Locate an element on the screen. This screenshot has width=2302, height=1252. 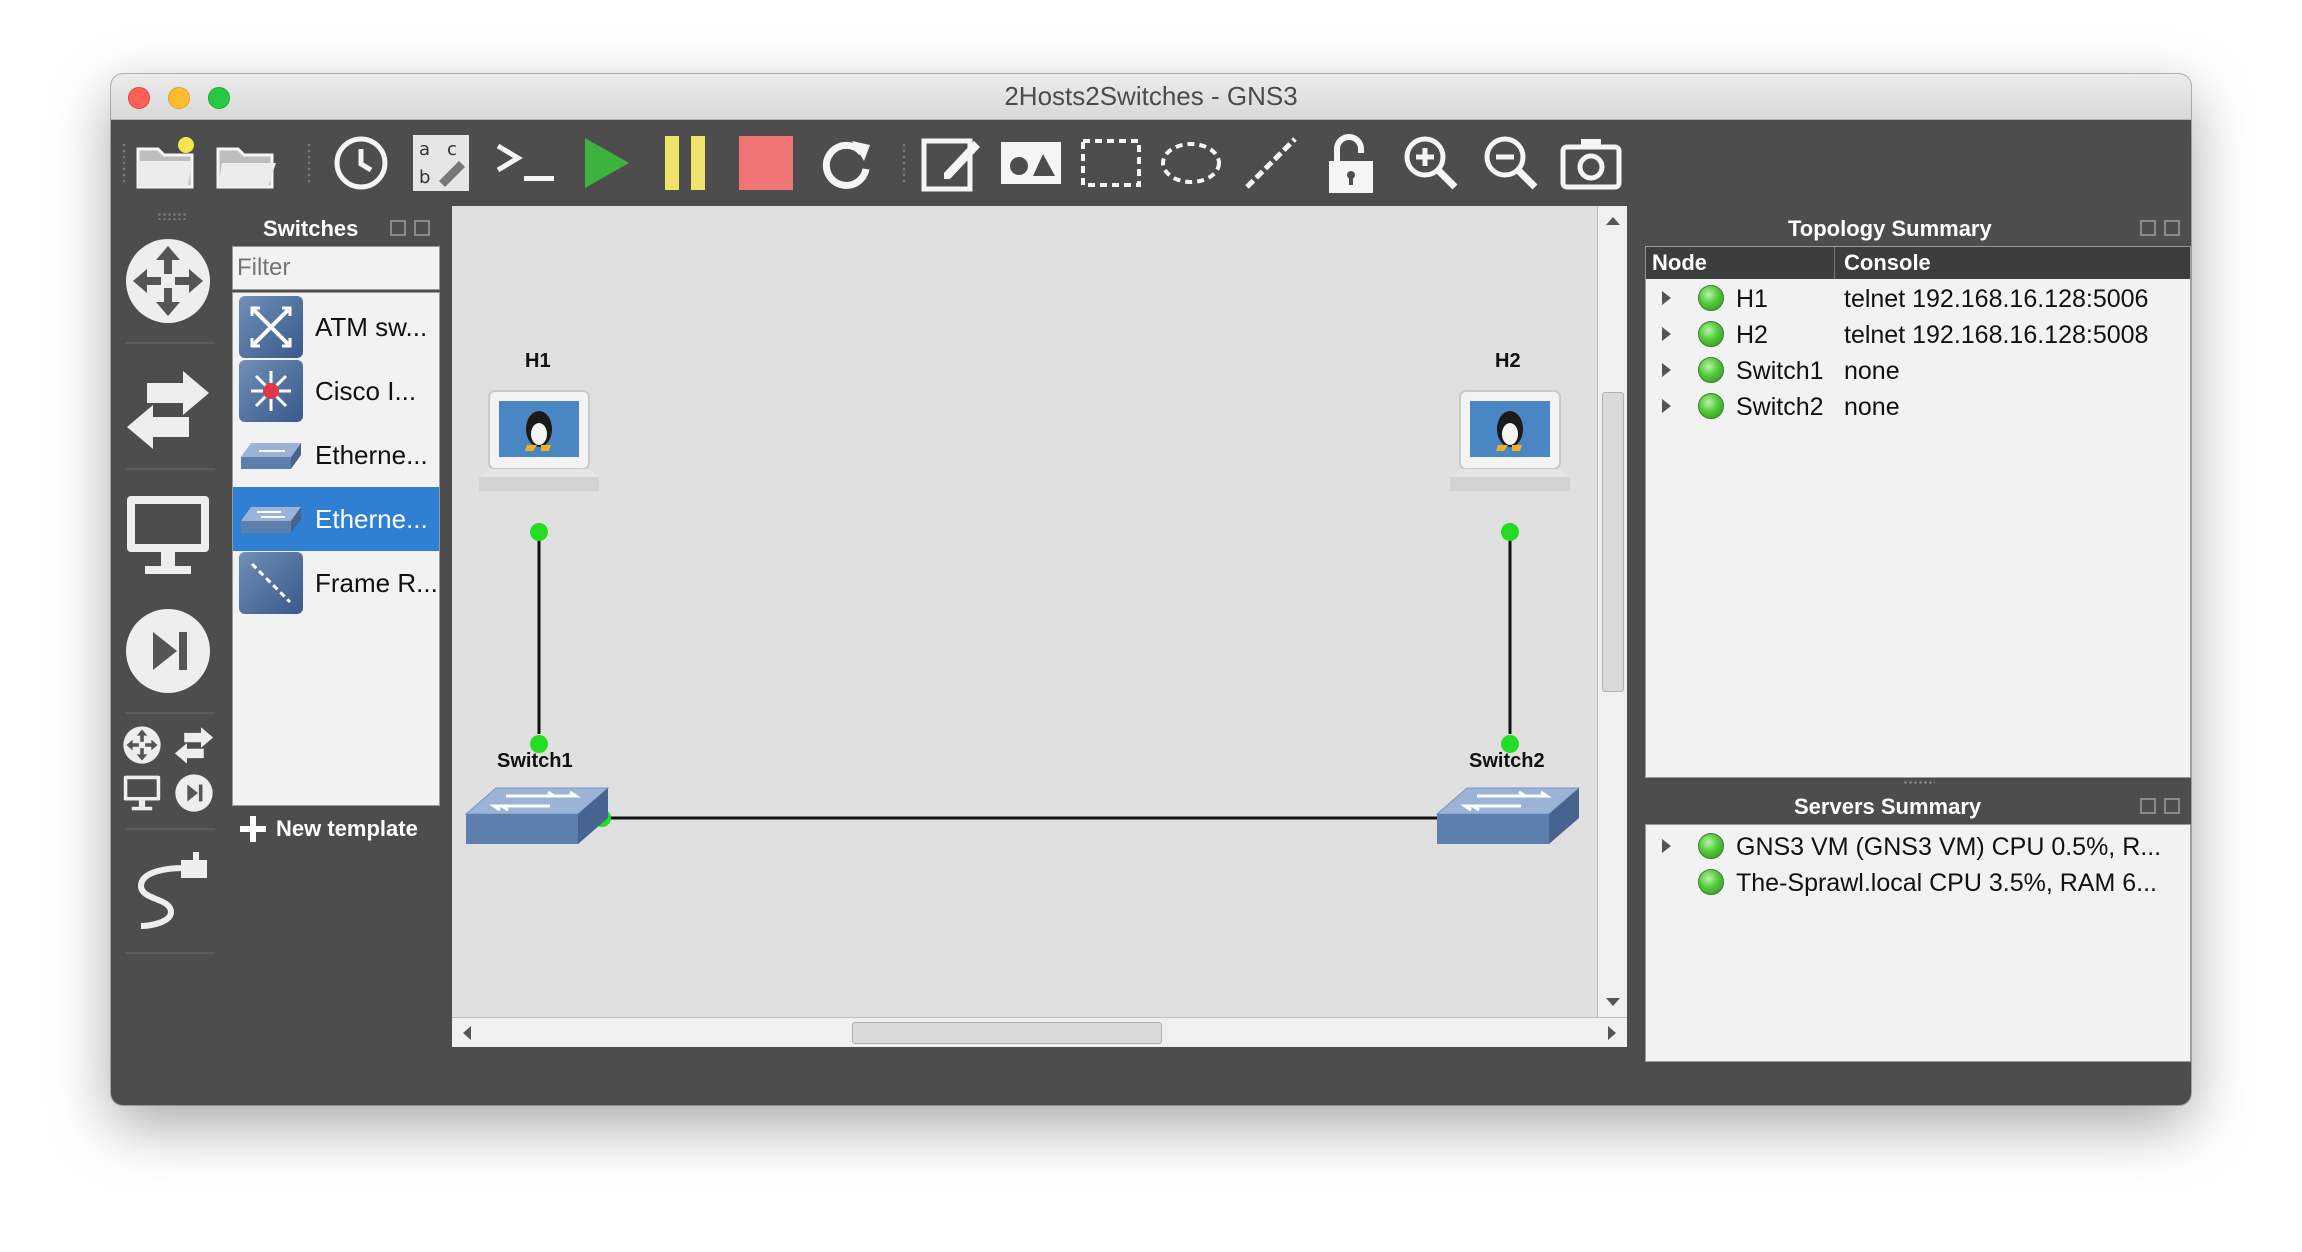
column-header-console: Console is located at coordinates (1887, 263).